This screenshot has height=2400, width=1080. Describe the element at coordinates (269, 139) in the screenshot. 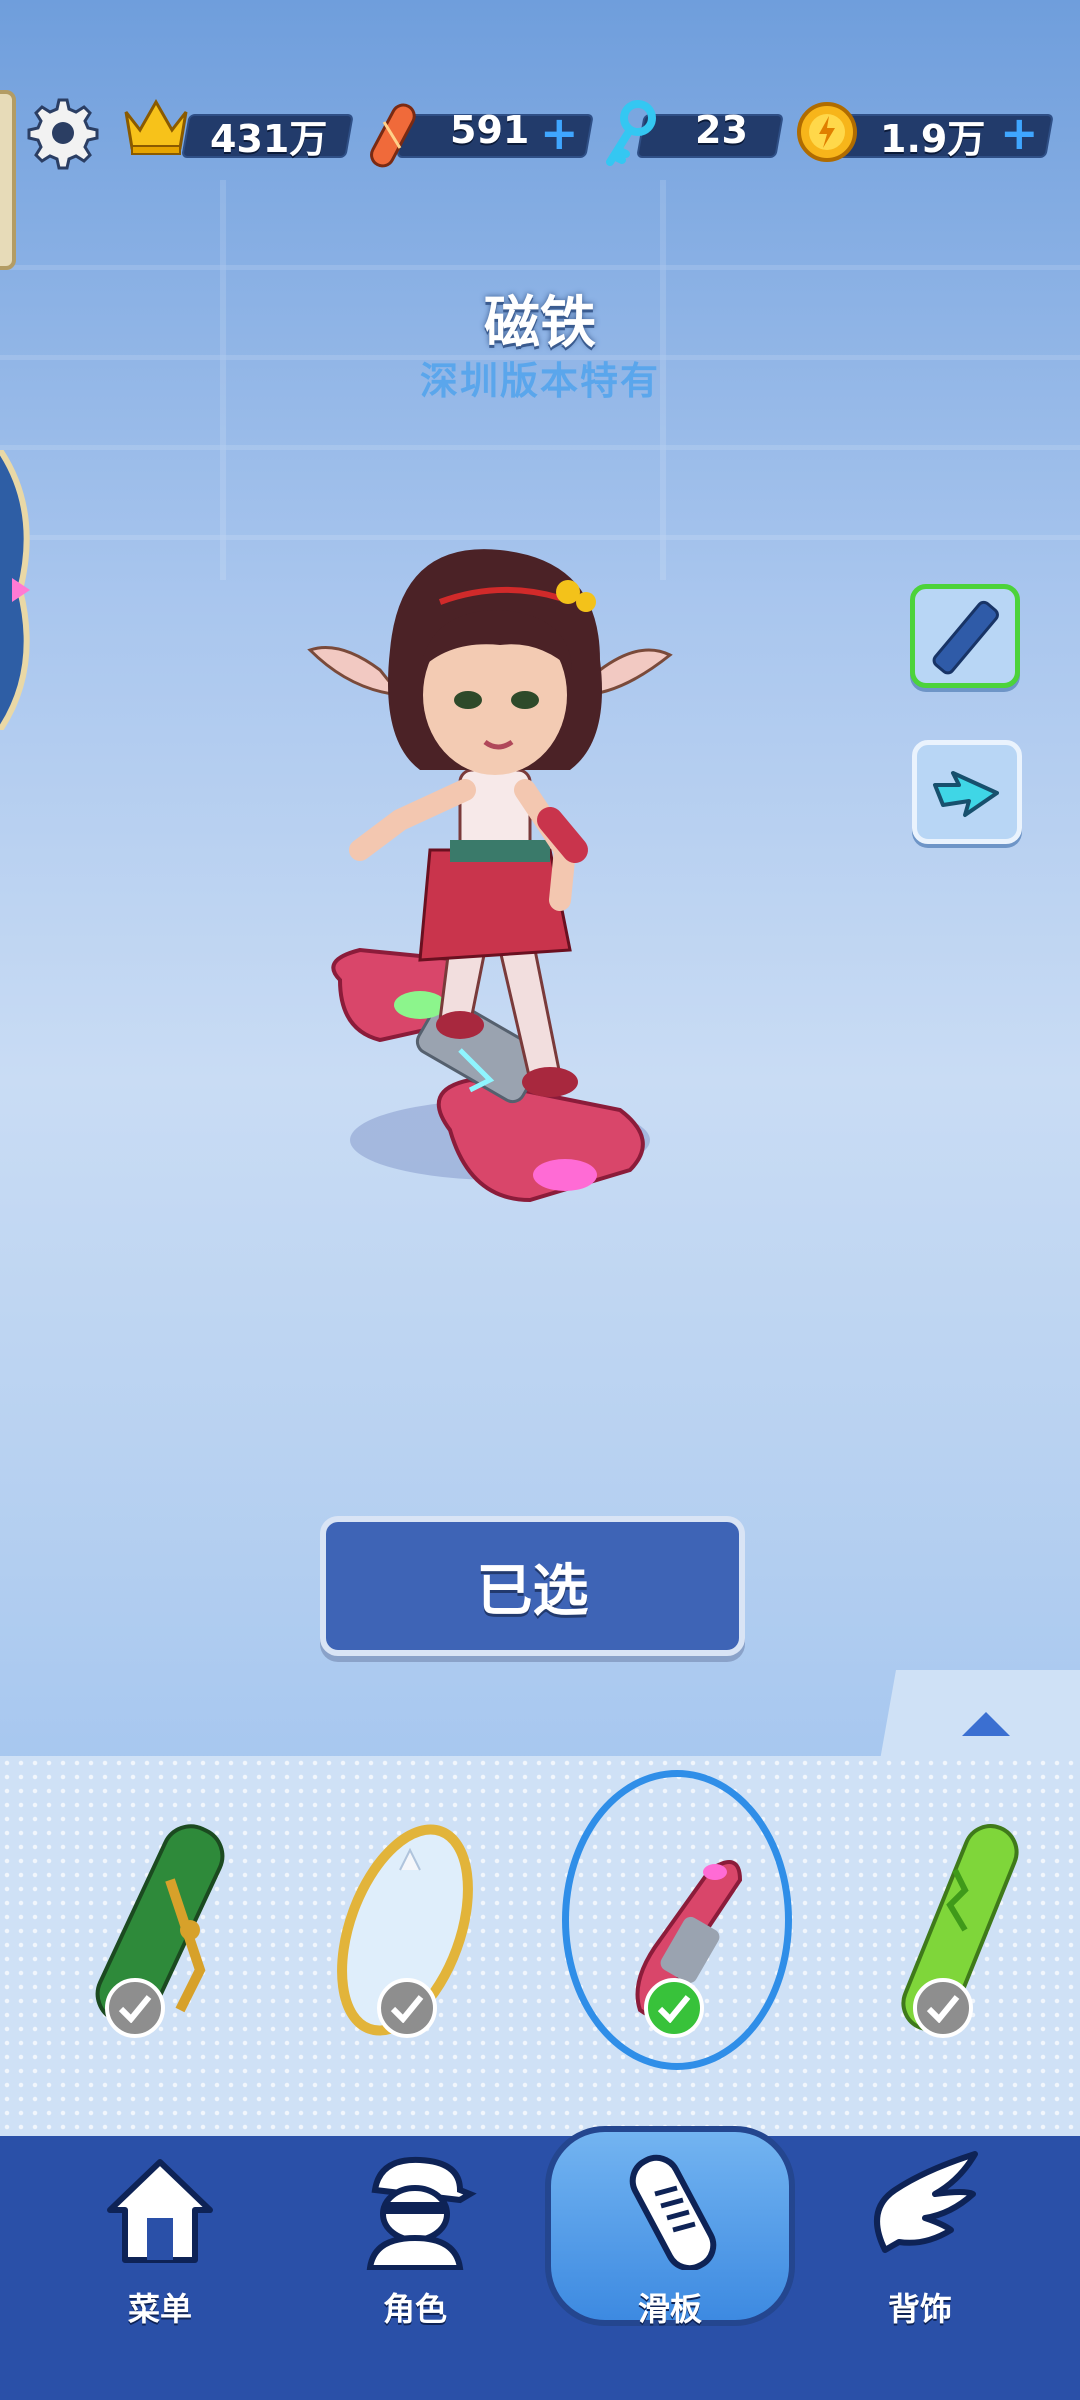

I see `crown-score: 431万` at that location.